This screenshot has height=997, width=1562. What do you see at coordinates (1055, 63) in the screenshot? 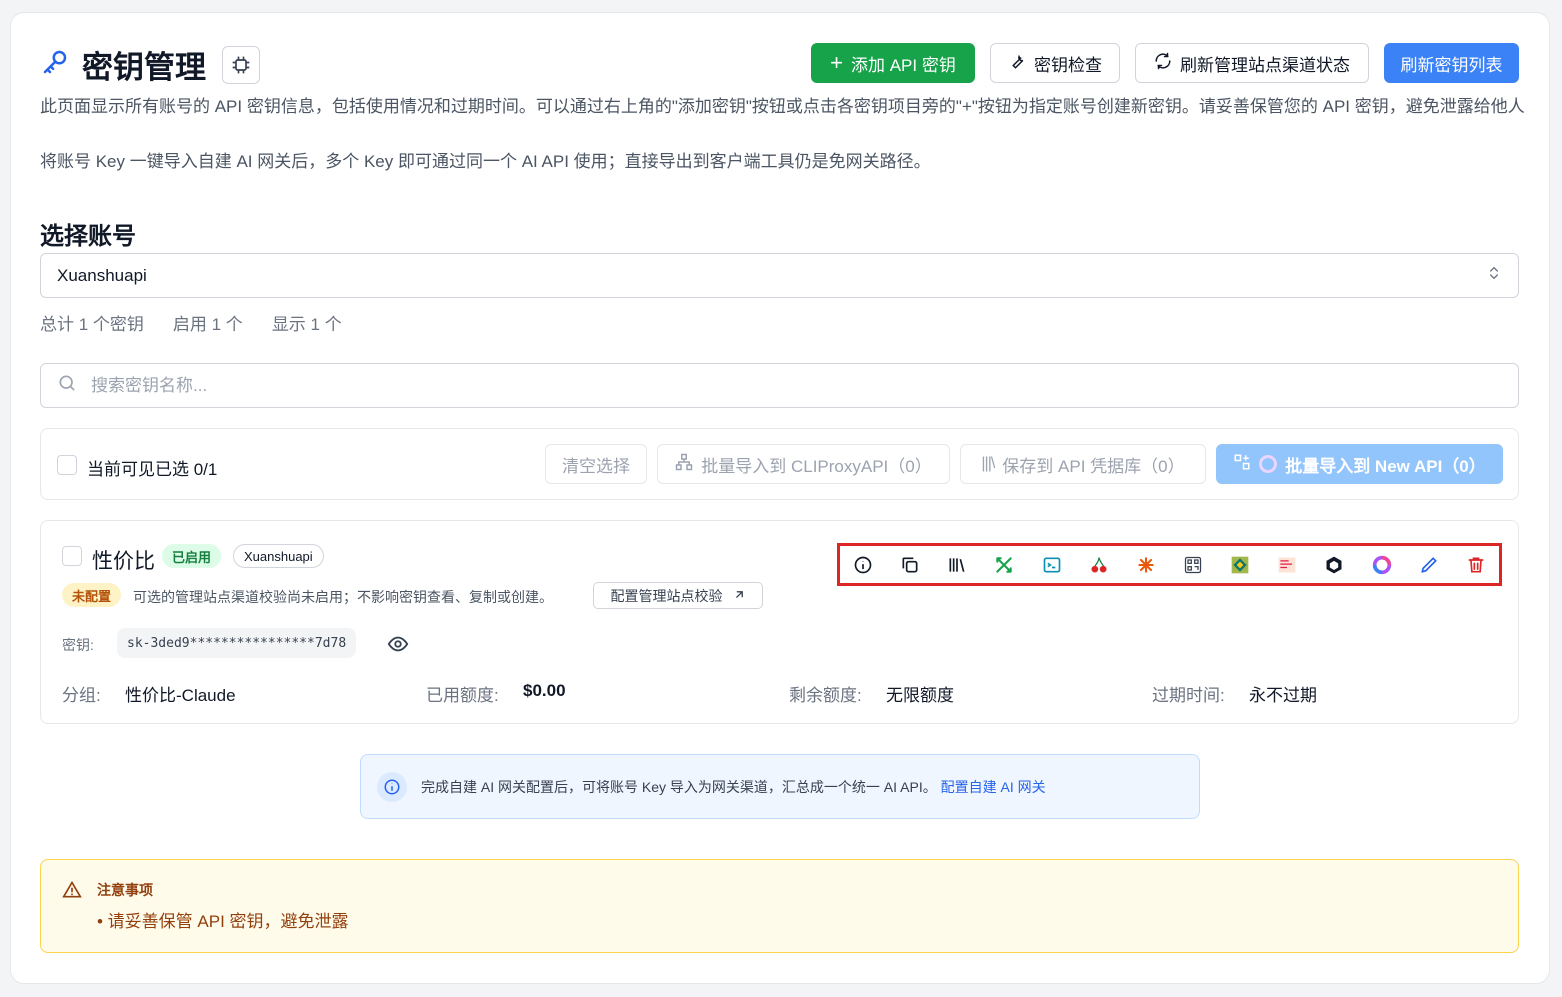
I see `key-check-button: 密钥检查` at bounding box center [1055, 63].